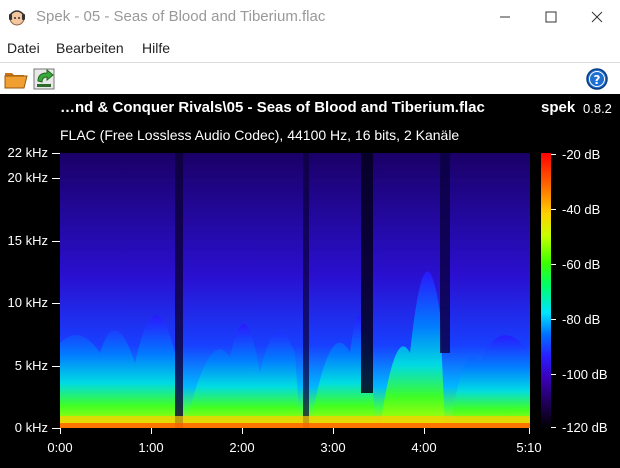  Describe the element at coordinates (27, 302) in the screenshot. I see `freq-label: 10 kHz` at that location.